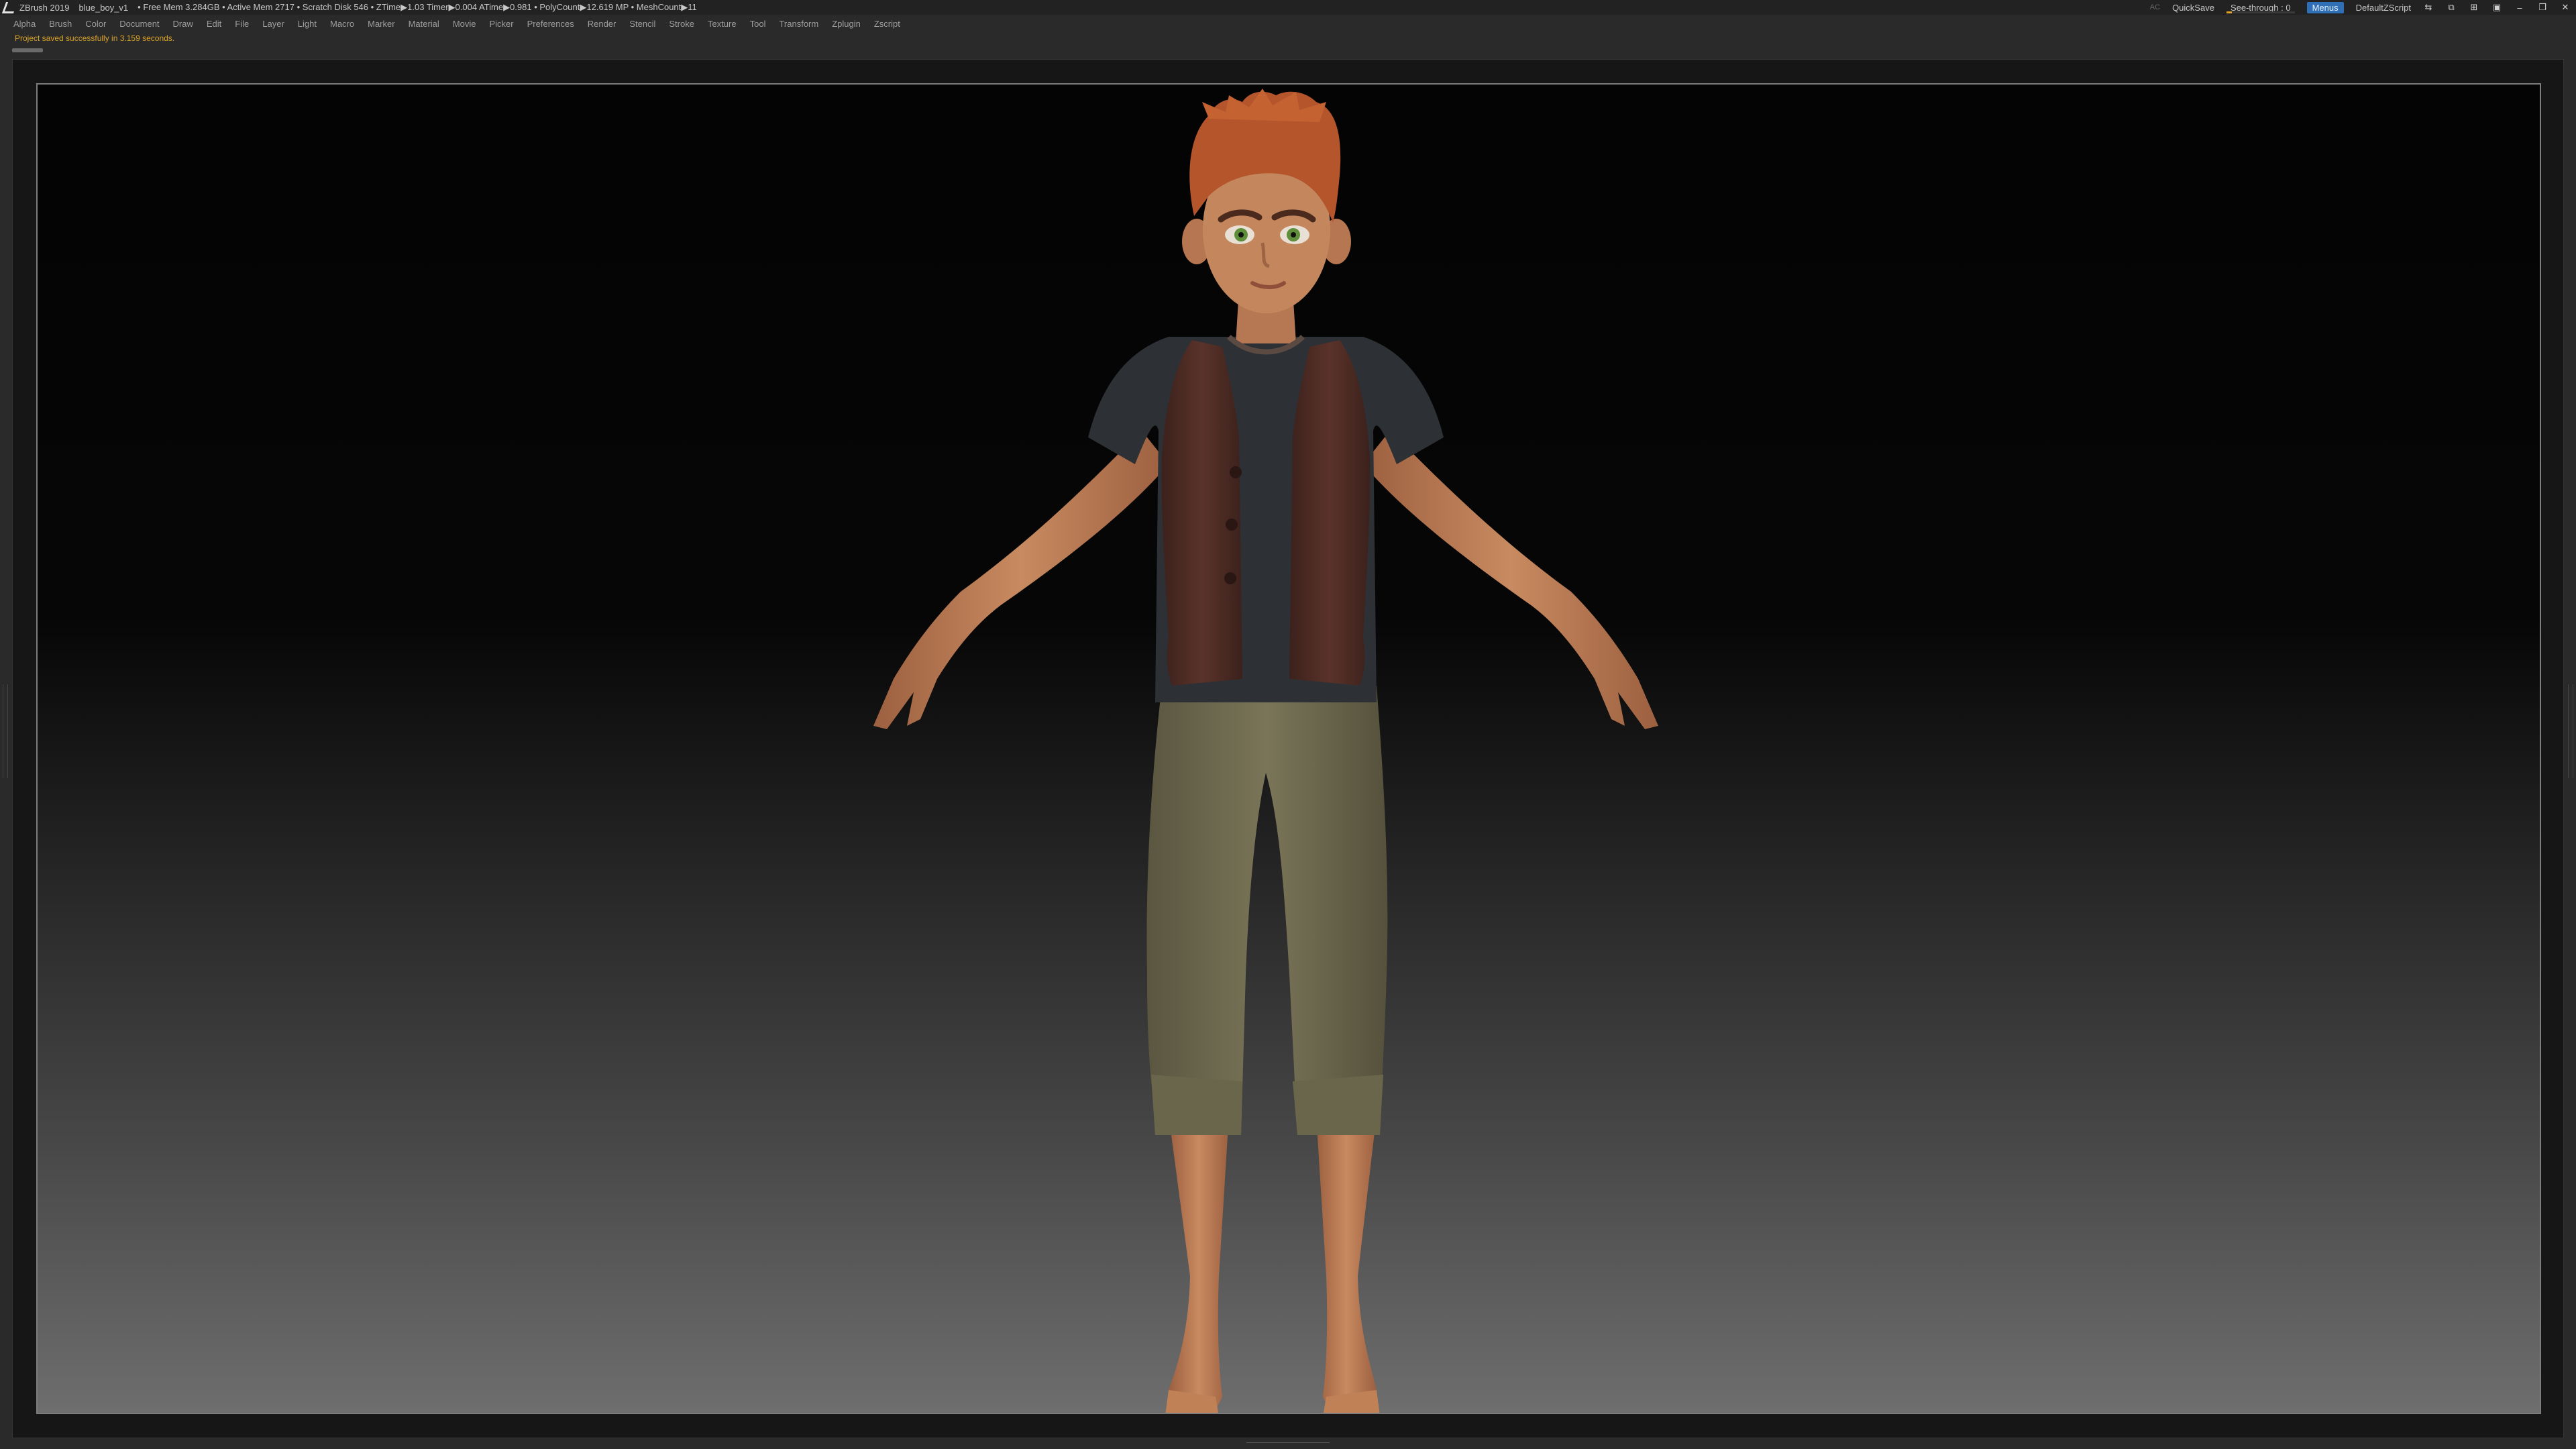  Describe the element at coordinates (342, 24) in the screenshot. I see `menu-macro: Macro` at that location.